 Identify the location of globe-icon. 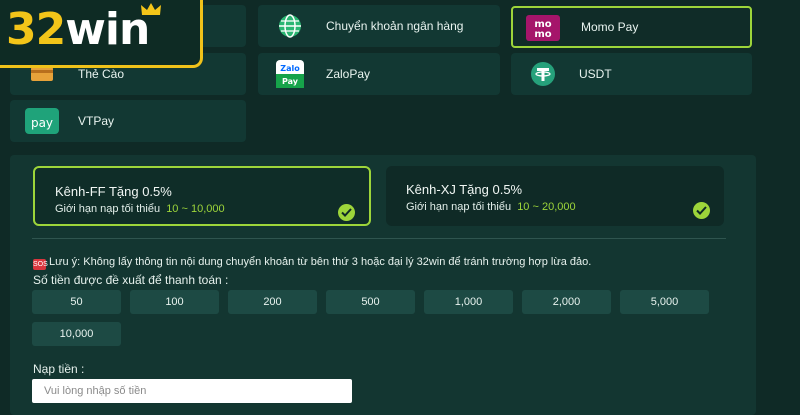
(290, 26).